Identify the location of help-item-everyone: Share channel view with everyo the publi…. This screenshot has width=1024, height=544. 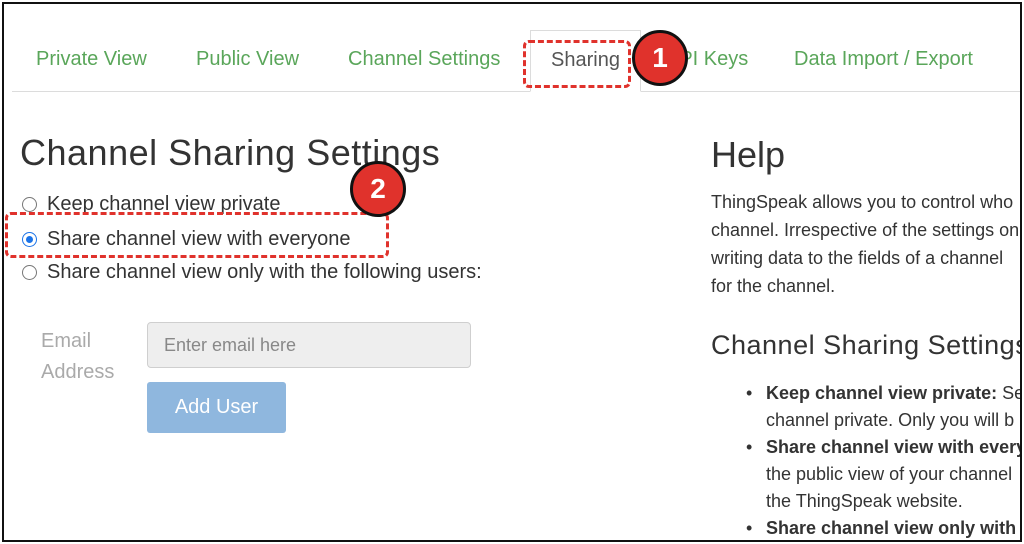
(882, 474).